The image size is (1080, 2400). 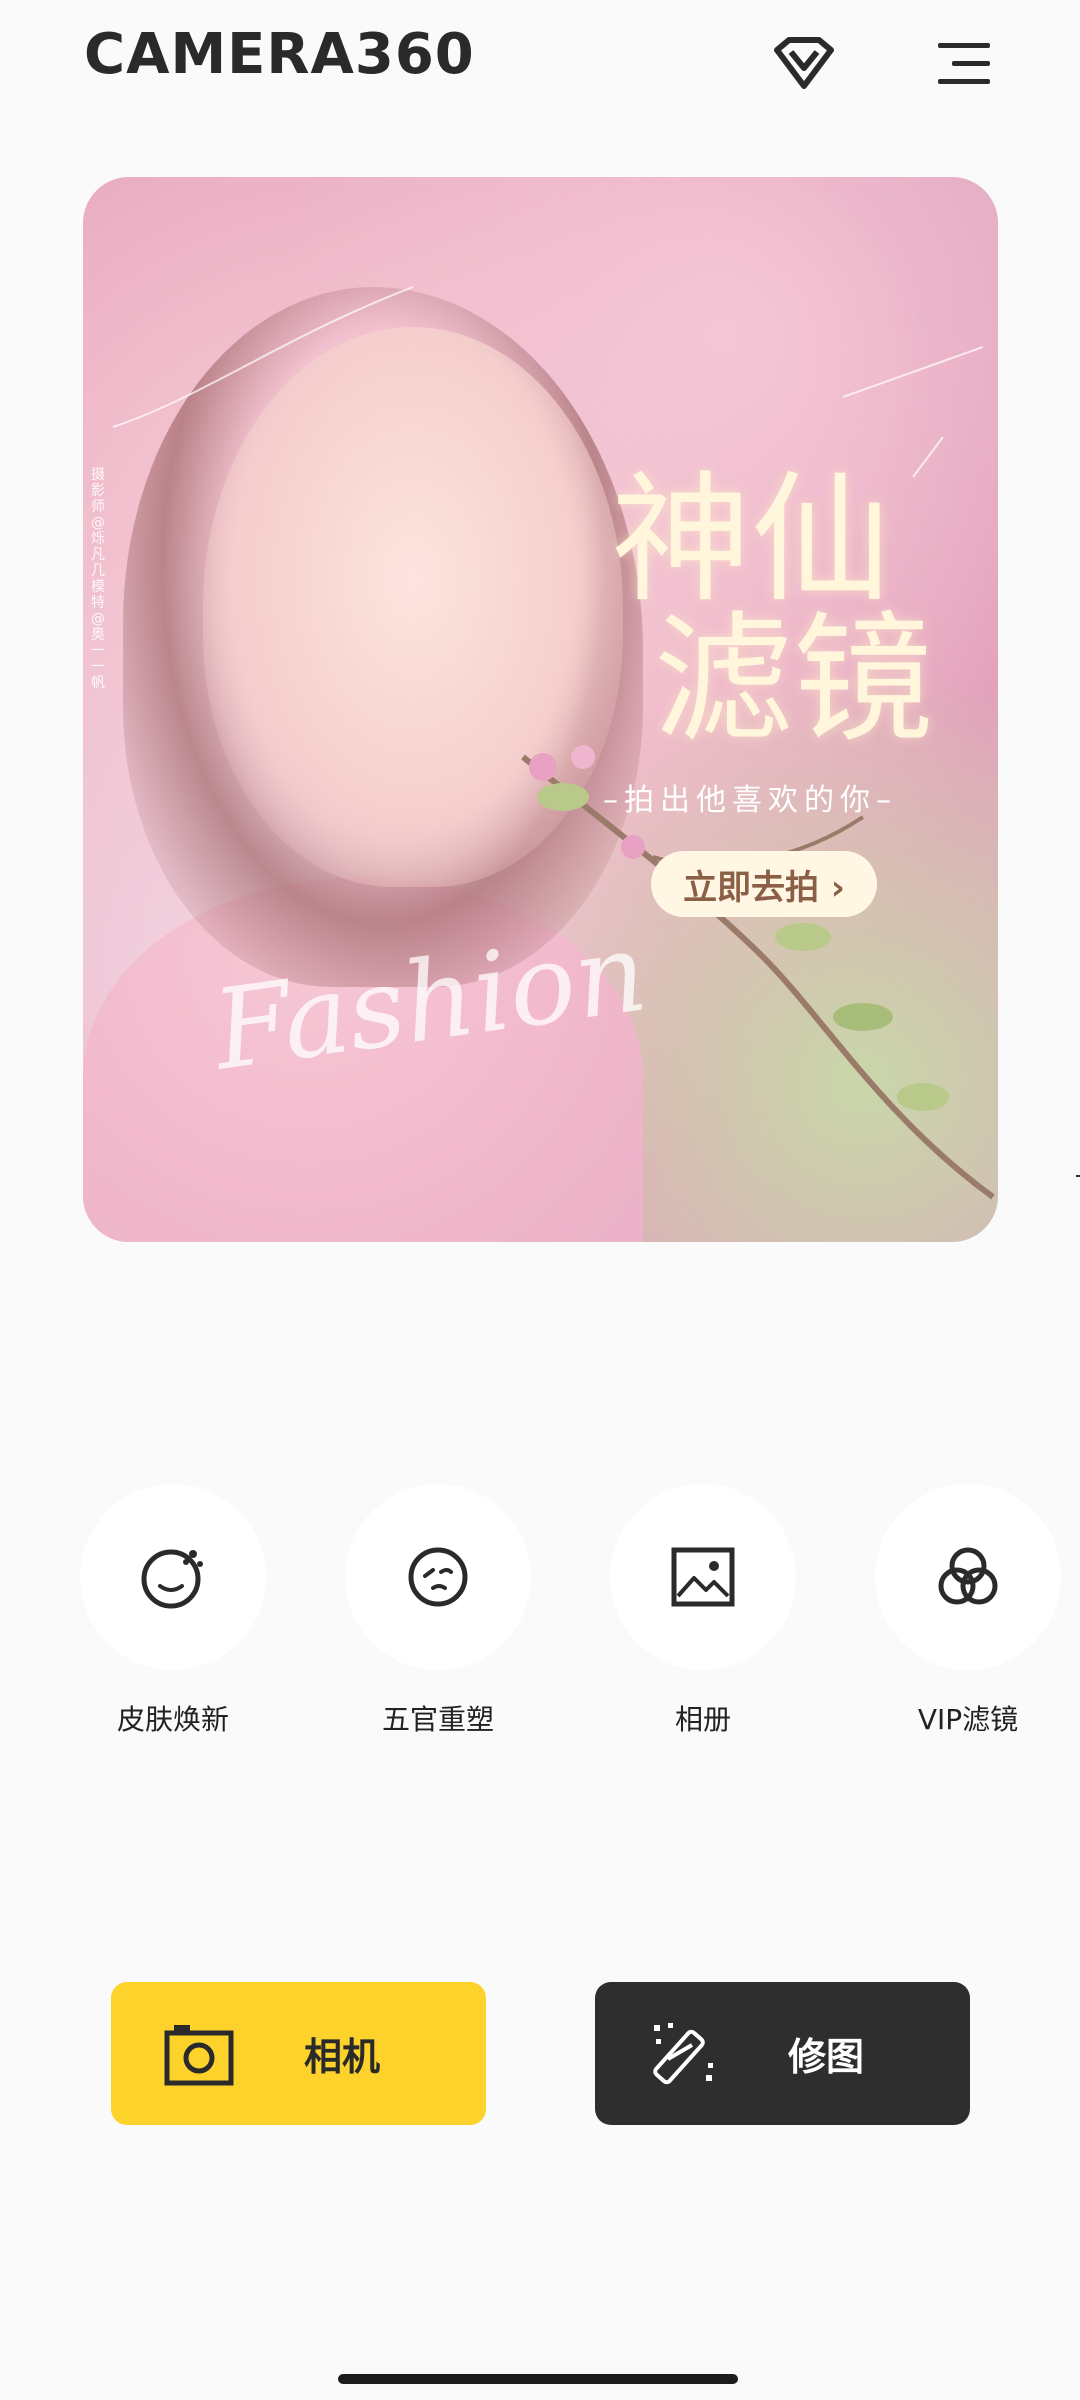 What do you see at coordinates (782, 2053) in the screenshot?
I see `edit-button: 修图` at bounding box center [782, 2053].